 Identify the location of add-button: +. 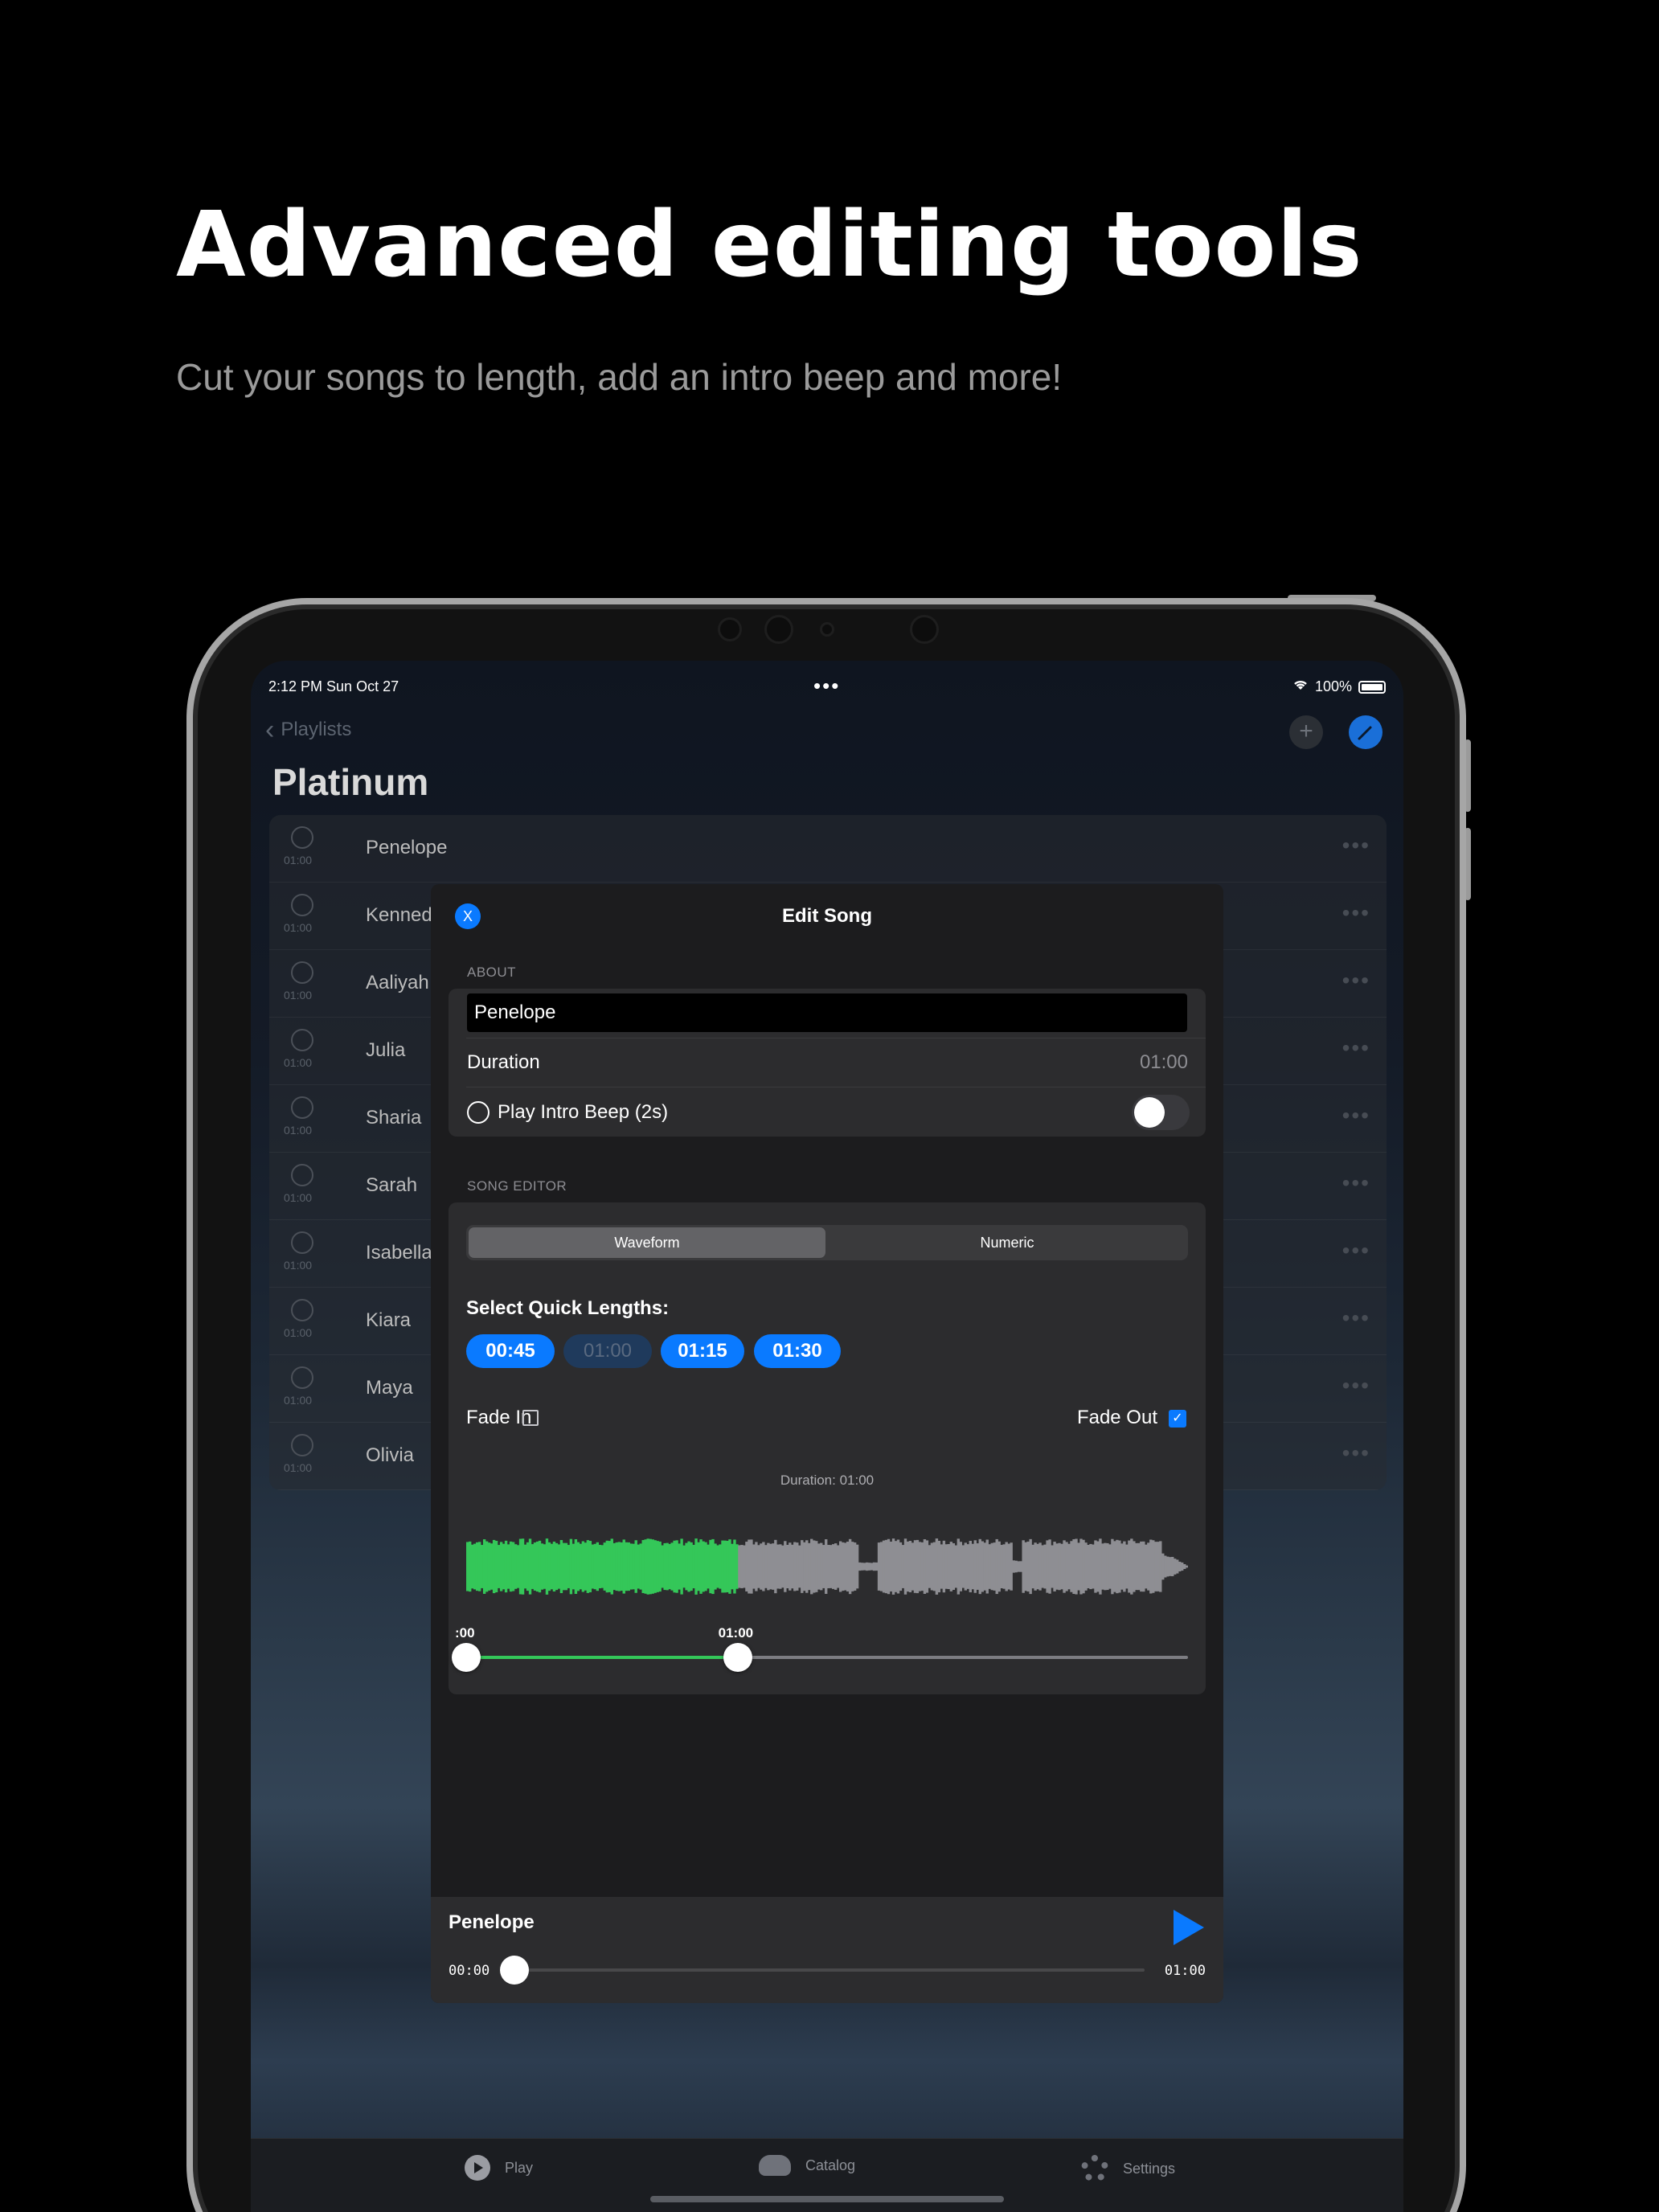
(1306, 732).